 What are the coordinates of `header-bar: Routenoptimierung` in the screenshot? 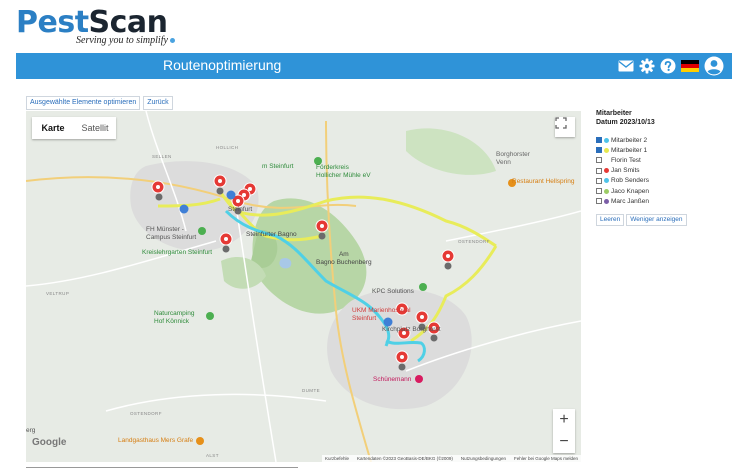 It's located at (374, 66).